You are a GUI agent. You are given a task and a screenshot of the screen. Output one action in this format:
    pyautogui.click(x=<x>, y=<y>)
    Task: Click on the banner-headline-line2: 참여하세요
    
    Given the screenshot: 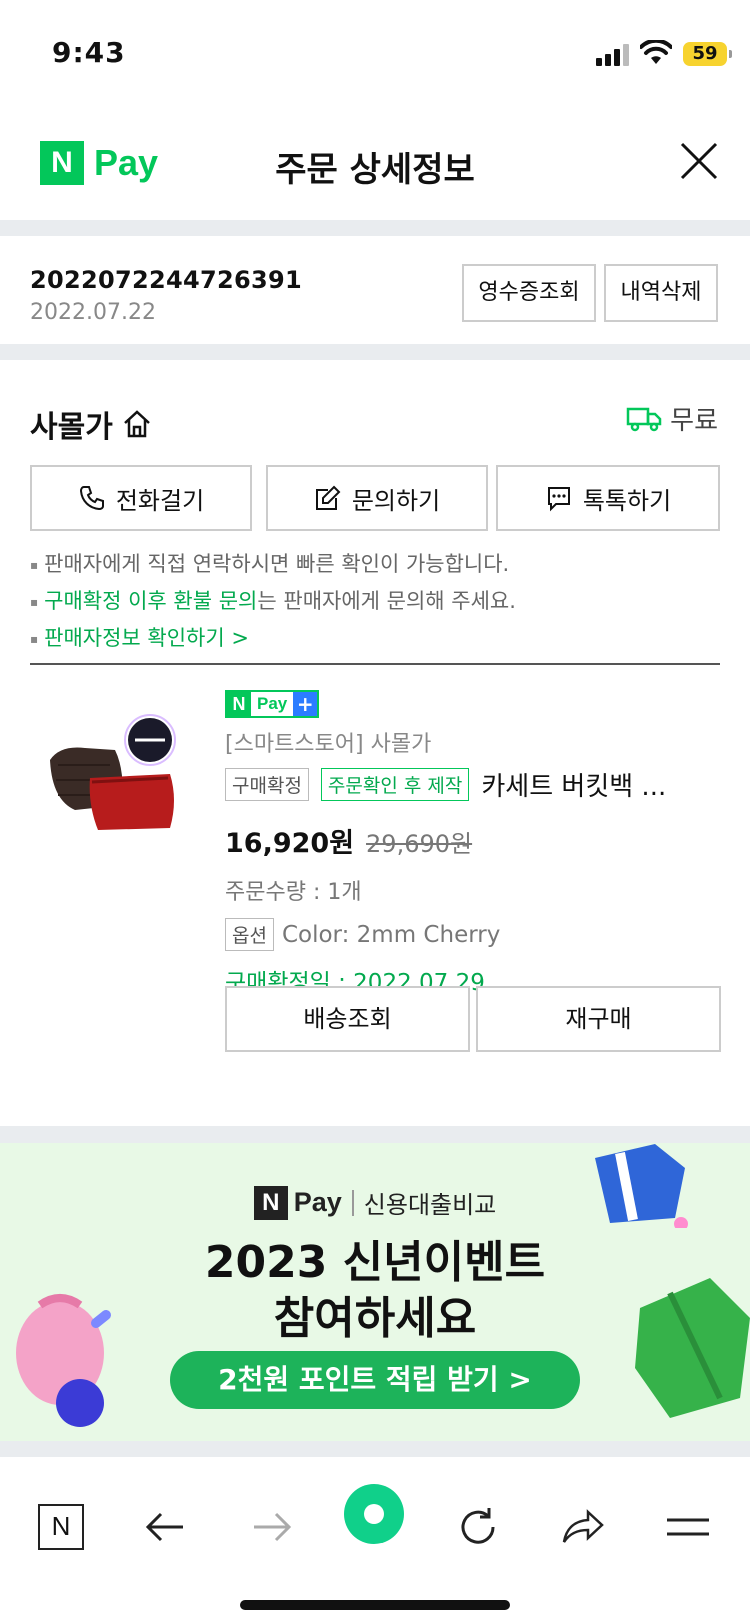 What is the action you would take?
    pyautogui.click(x=375, y=1318)
    